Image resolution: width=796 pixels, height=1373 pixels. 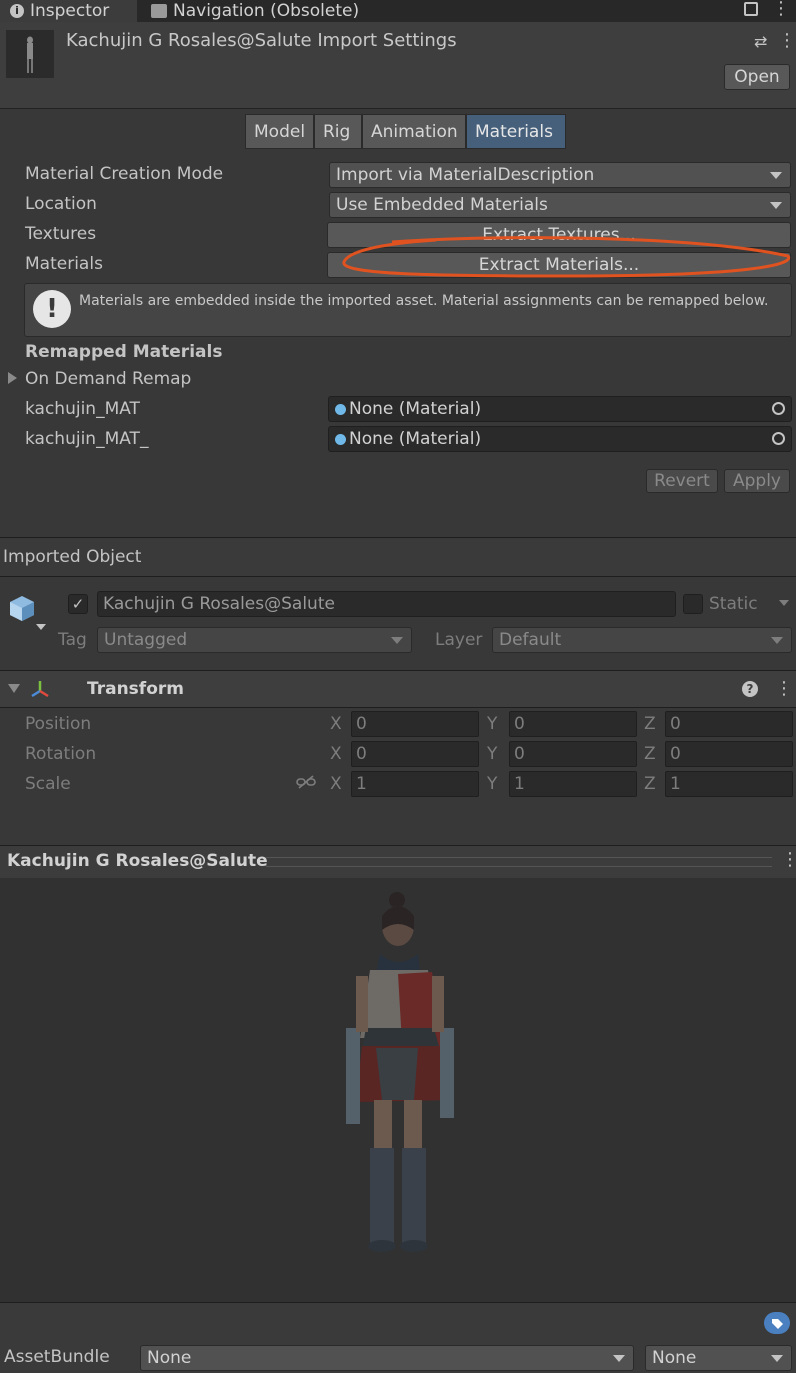 I want to click on preview-title: Kachujin G Rosales@Salute, so click(x=137, y=861).